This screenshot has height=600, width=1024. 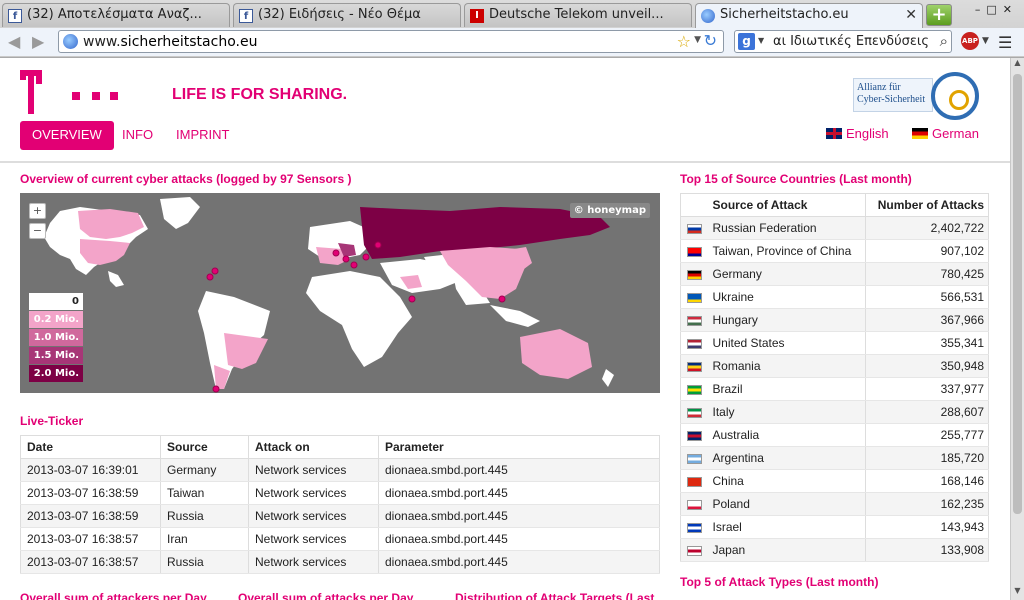 I want to click on google-icon: g, so click(x=746, y=41).